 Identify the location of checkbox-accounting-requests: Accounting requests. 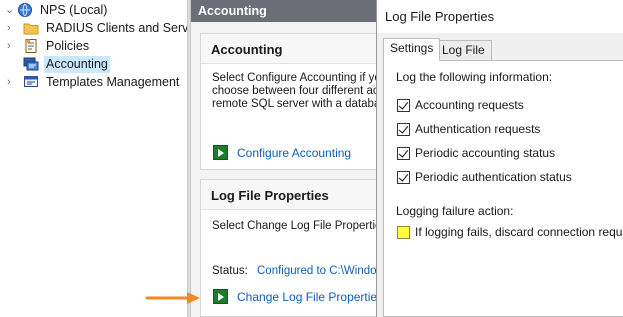
(460, 105).